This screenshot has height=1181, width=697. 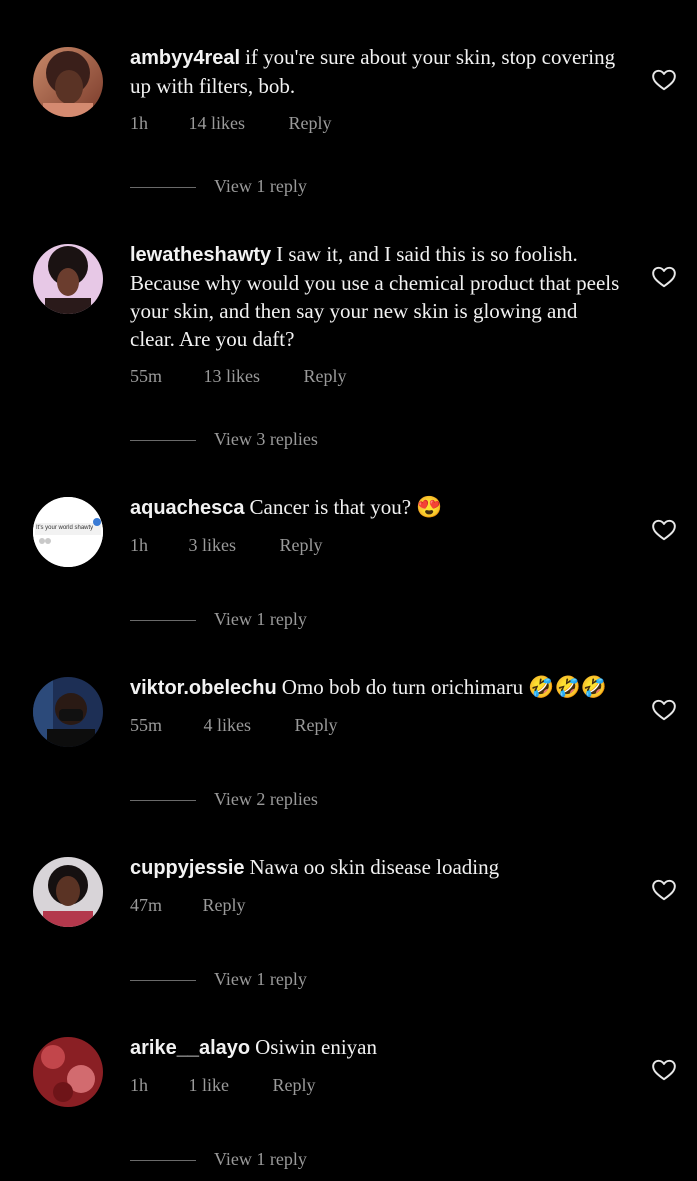 I want to click on comment-username: viktor.obelechu, so click(x=203, y=688).